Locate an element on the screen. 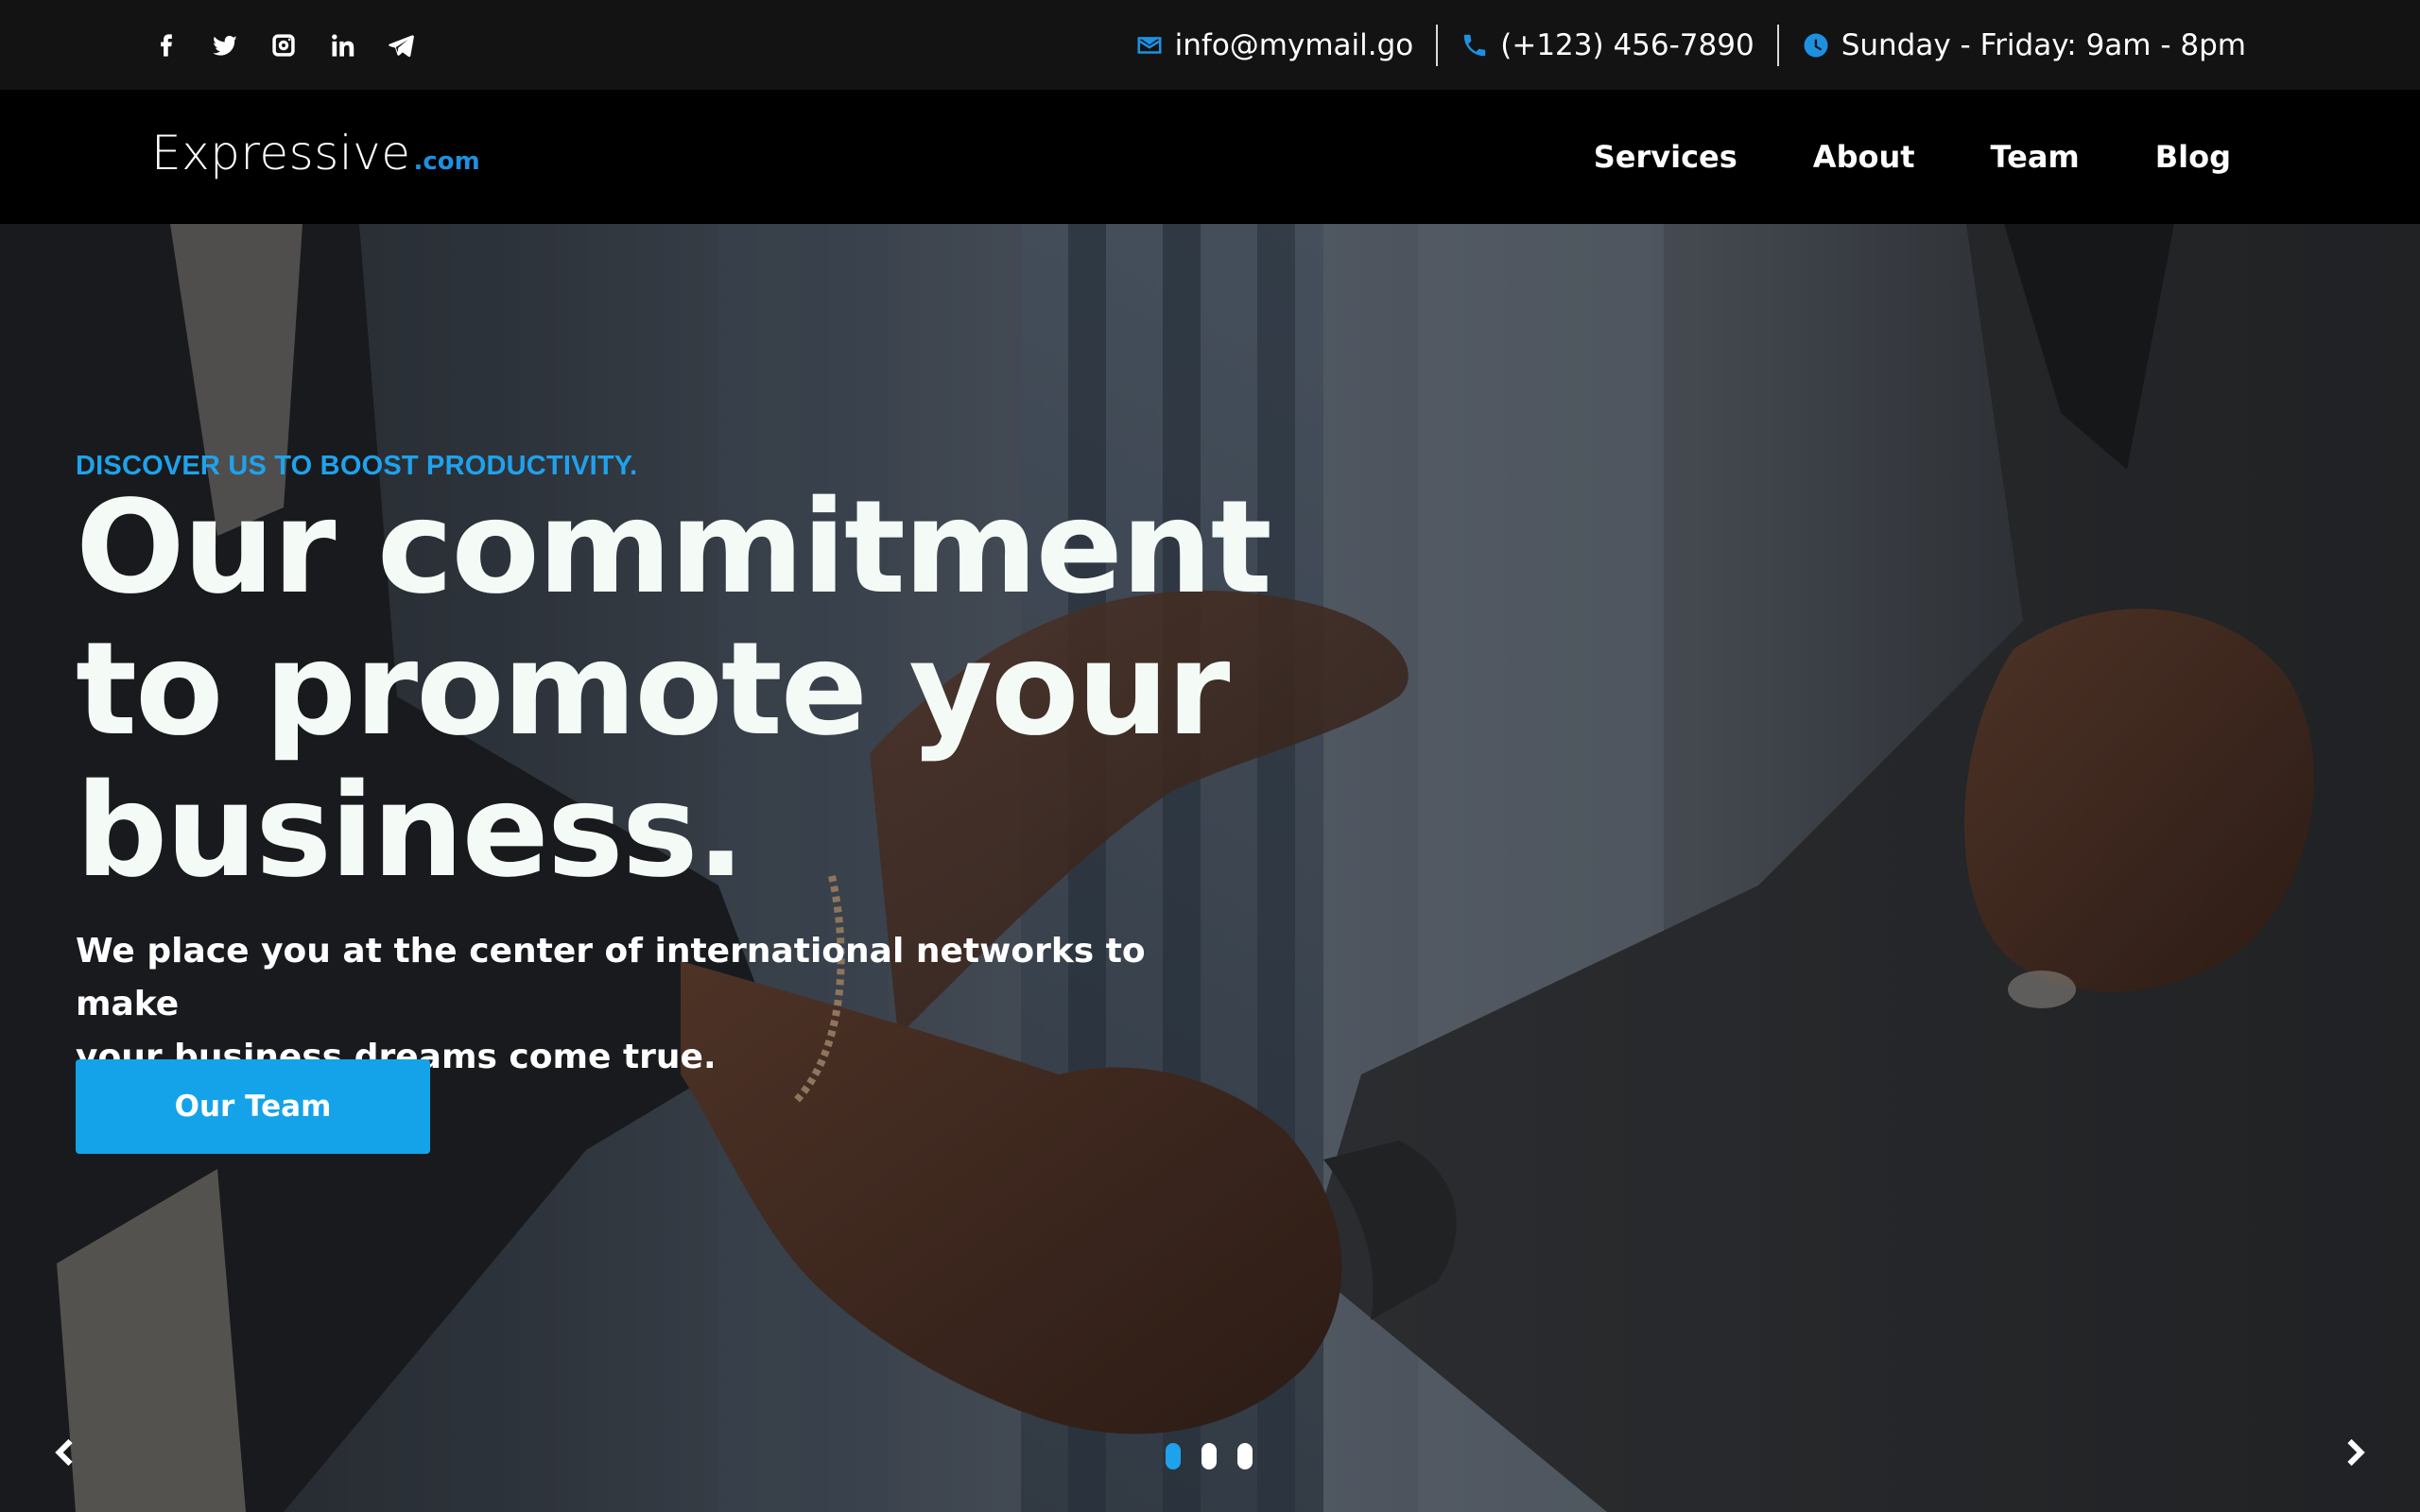 Image resolution: width=2420 pixels, height=1512 pixels. headline-line-3: business. is located at coordinates (410, 831).